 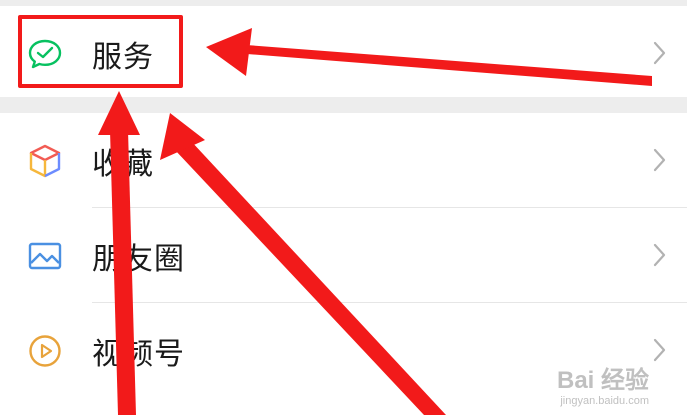 I want to click on watermark-url: jingyan.baidu.com, so click(x=604, y=401).